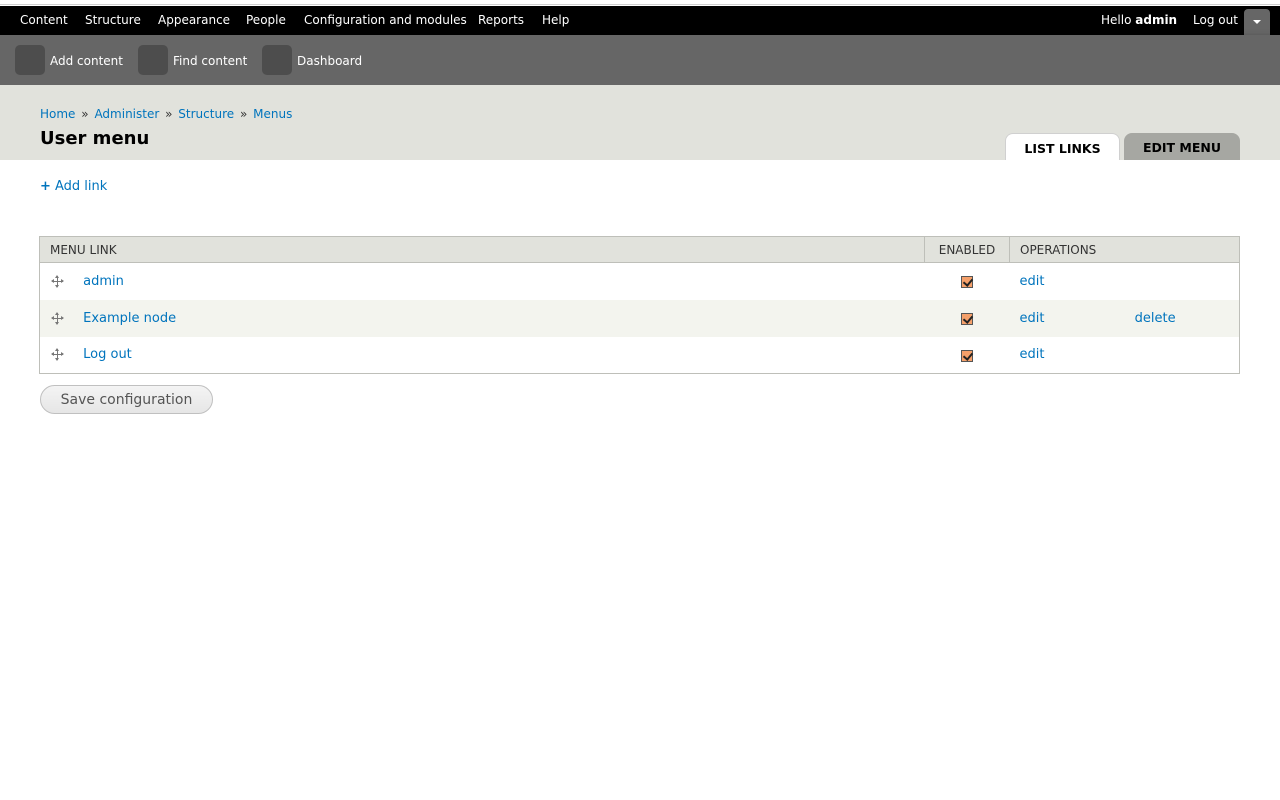 Image resolution: width=1280 pixels, height=800 pixels. What do you see at coordinates (1124, 249) in the screenshot?
I see `column-header-operations: OPERATIONS` at bounding box center [1124, 249].